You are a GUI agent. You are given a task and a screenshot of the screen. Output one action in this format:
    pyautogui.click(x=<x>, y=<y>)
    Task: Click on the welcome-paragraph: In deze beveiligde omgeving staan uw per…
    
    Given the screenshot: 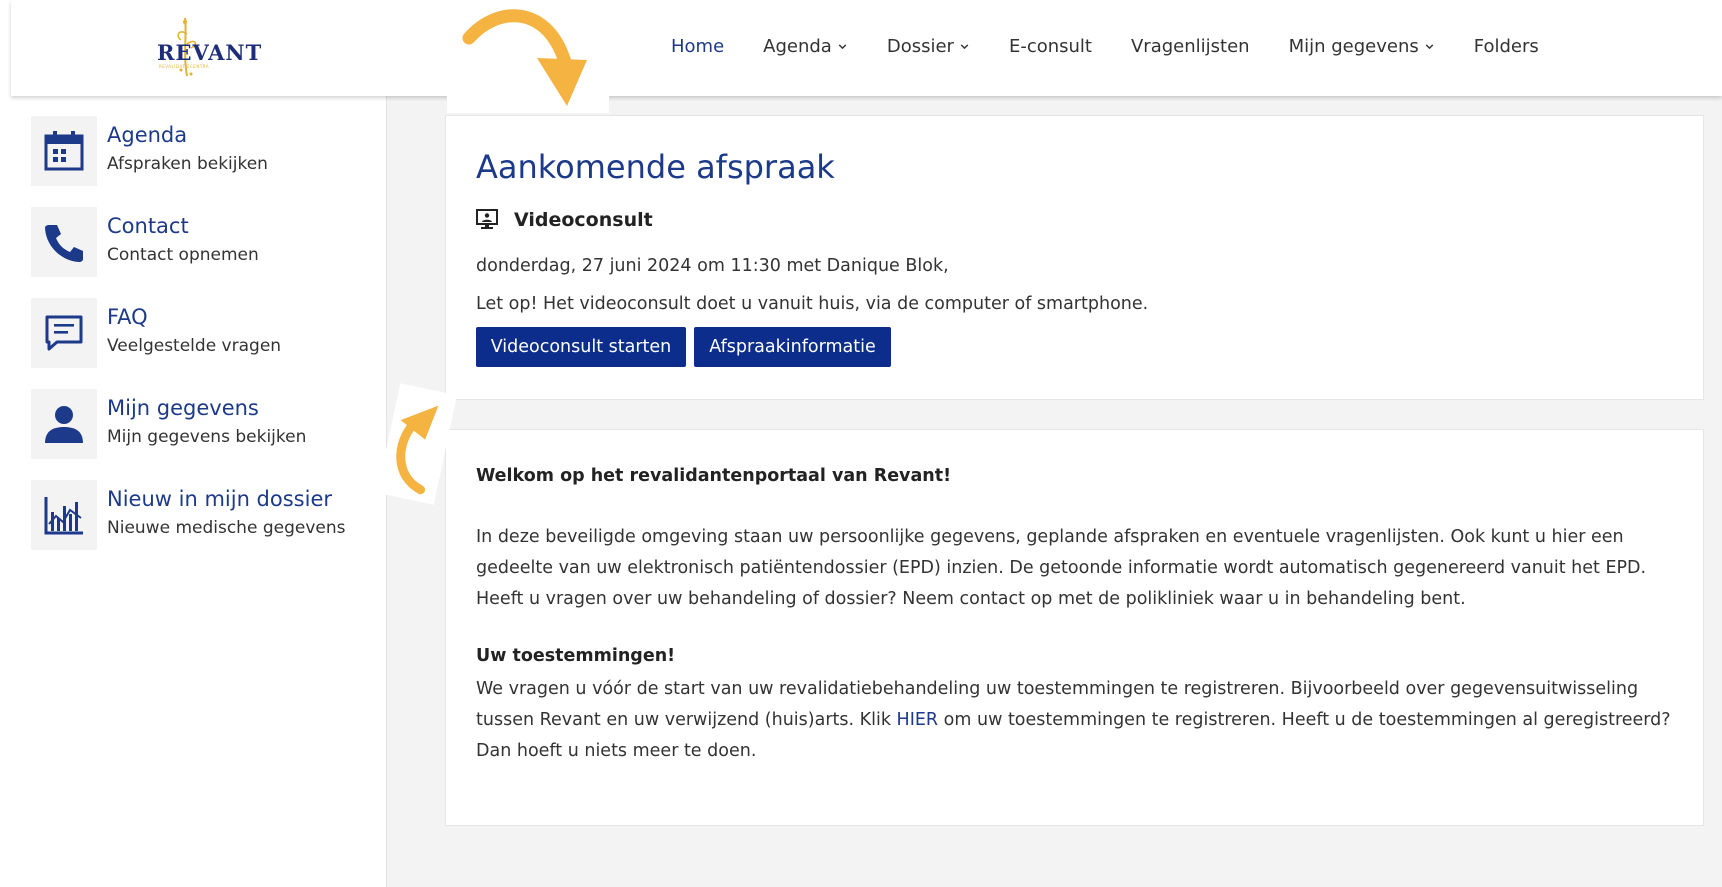 What is the action you would take?
    pyautogui.click(x=1061, y=568)
    